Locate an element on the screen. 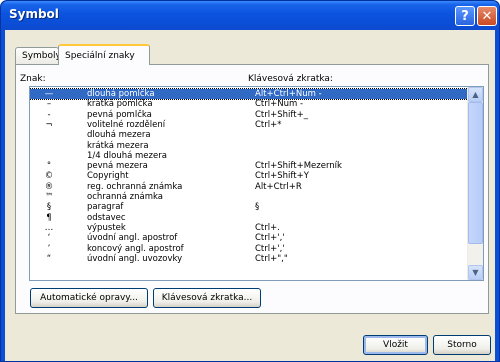  row-symbol: ° is located at coordinates (49, 166).